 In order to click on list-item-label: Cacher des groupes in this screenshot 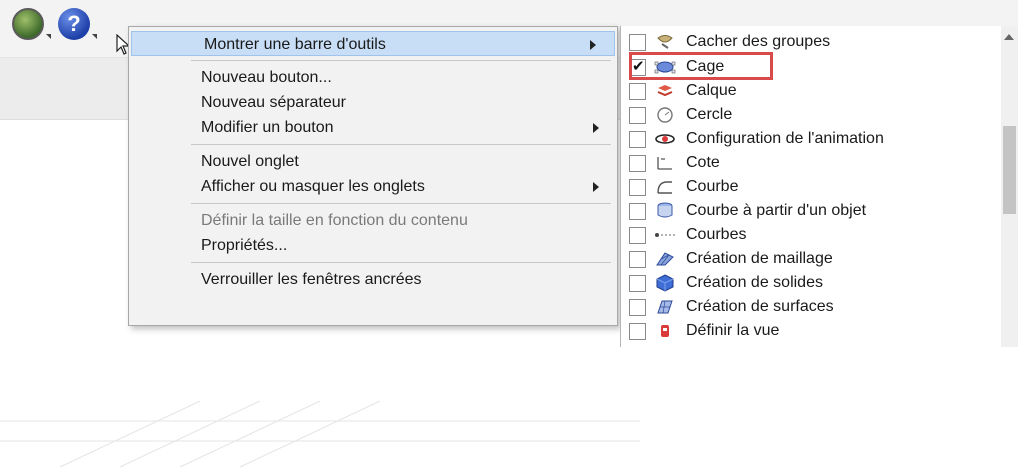, I will do `click(758, 41)`.